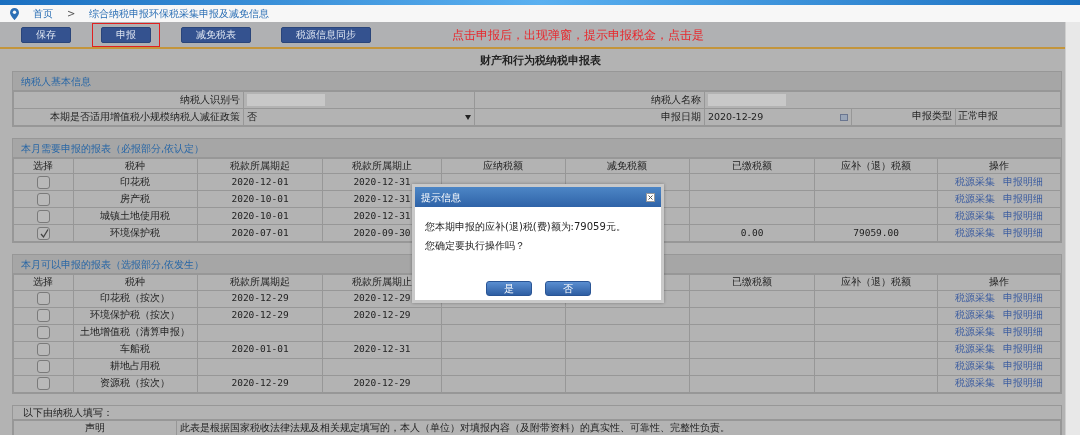 This screenshot has width=1080, height=435. Describe the element at coordinates (537, 412) in the screenshot. I see `section-title: 以下由纳税人填写：` at that location.